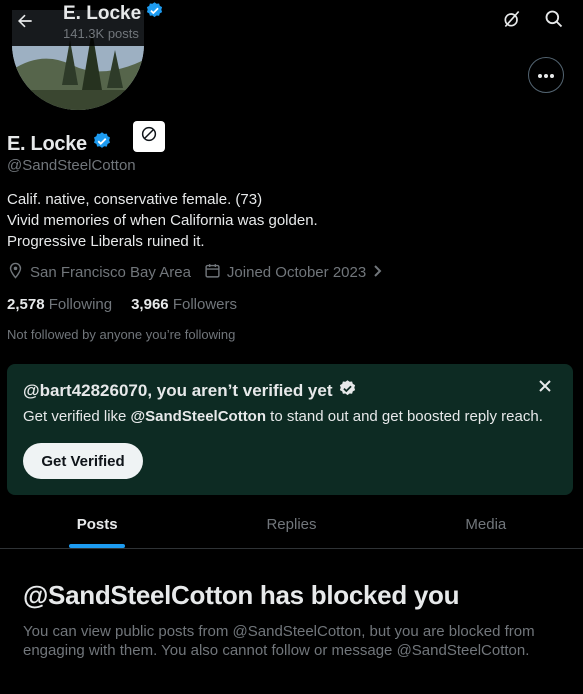  What do you see at coordinates (15, 272) in the screenshot?
I see `location-icon` at bounding box center [15, 272].